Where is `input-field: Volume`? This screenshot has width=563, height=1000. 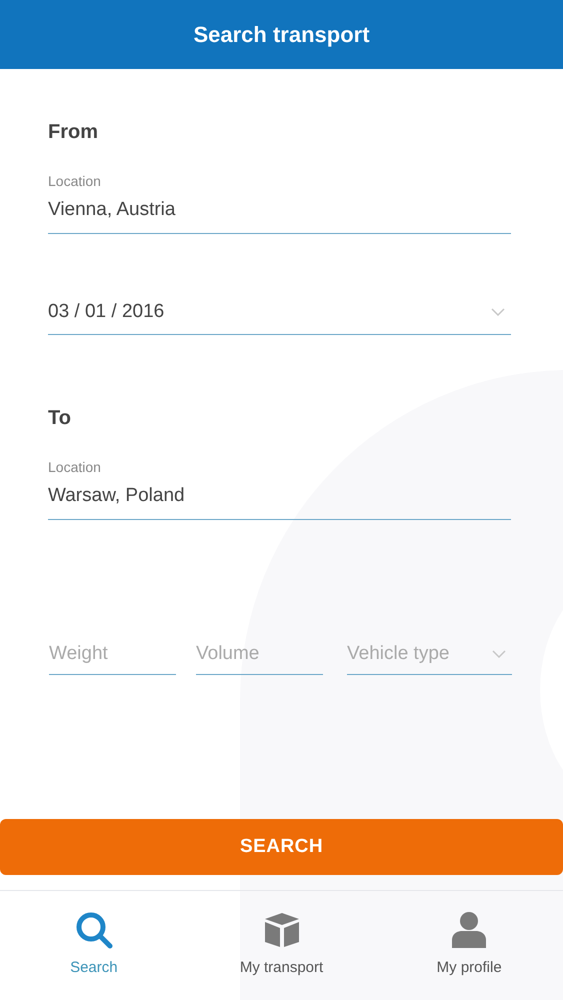
input-field: Volume is located at coordinates (259, 657).